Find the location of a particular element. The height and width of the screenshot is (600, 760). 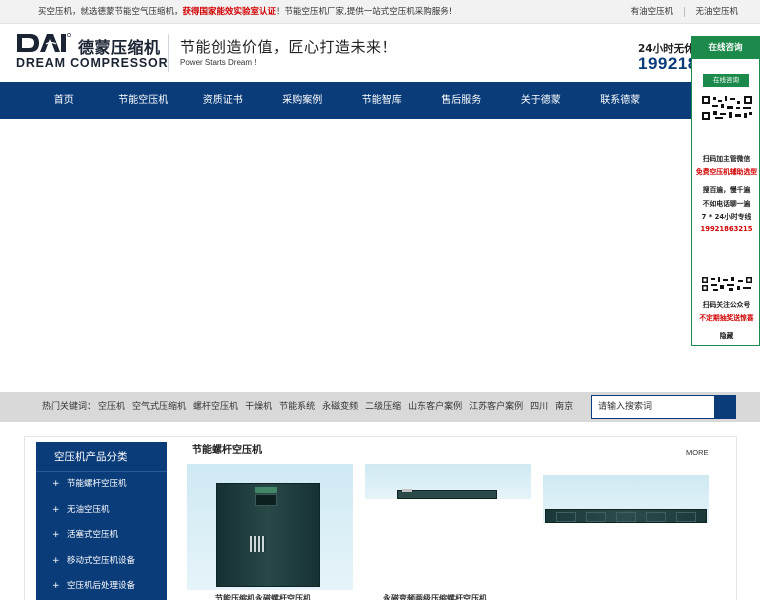

search-box is located at coordinates (663, 407).